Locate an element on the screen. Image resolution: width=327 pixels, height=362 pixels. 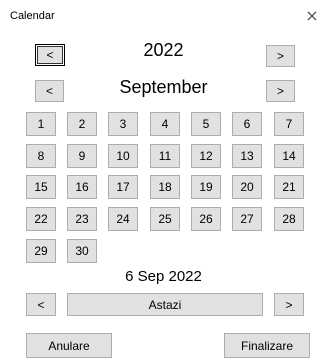
day-button: 1 is located at coordinates (41, 124).